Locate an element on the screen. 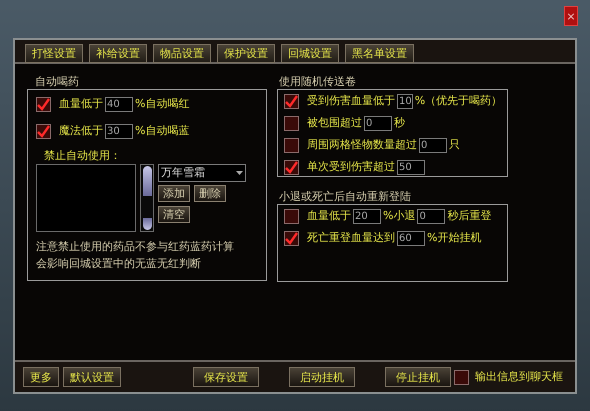  item-dropdown: 万年雪霜 is located at coordinates (202, 173).